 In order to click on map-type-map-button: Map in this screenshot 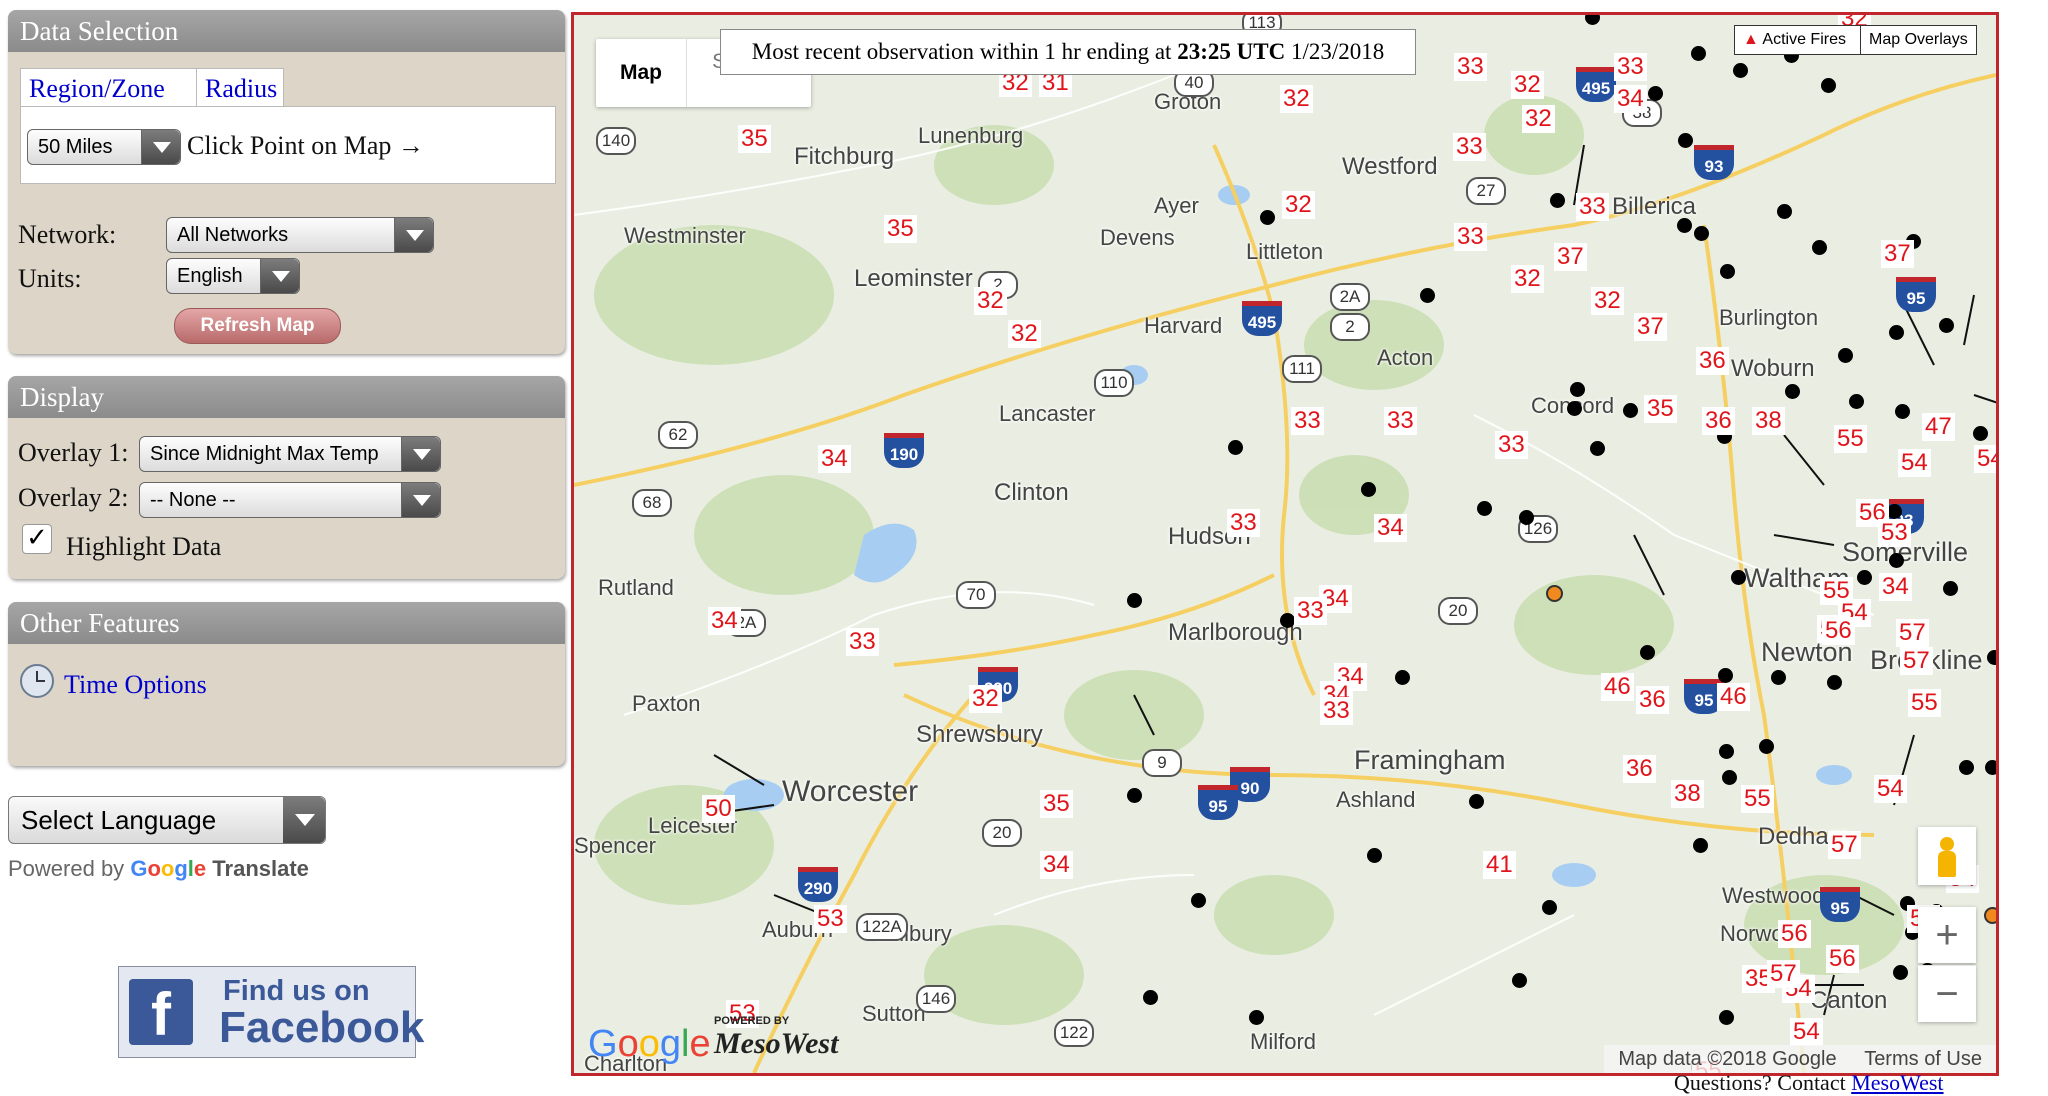, I will do `click(641, 73)`.